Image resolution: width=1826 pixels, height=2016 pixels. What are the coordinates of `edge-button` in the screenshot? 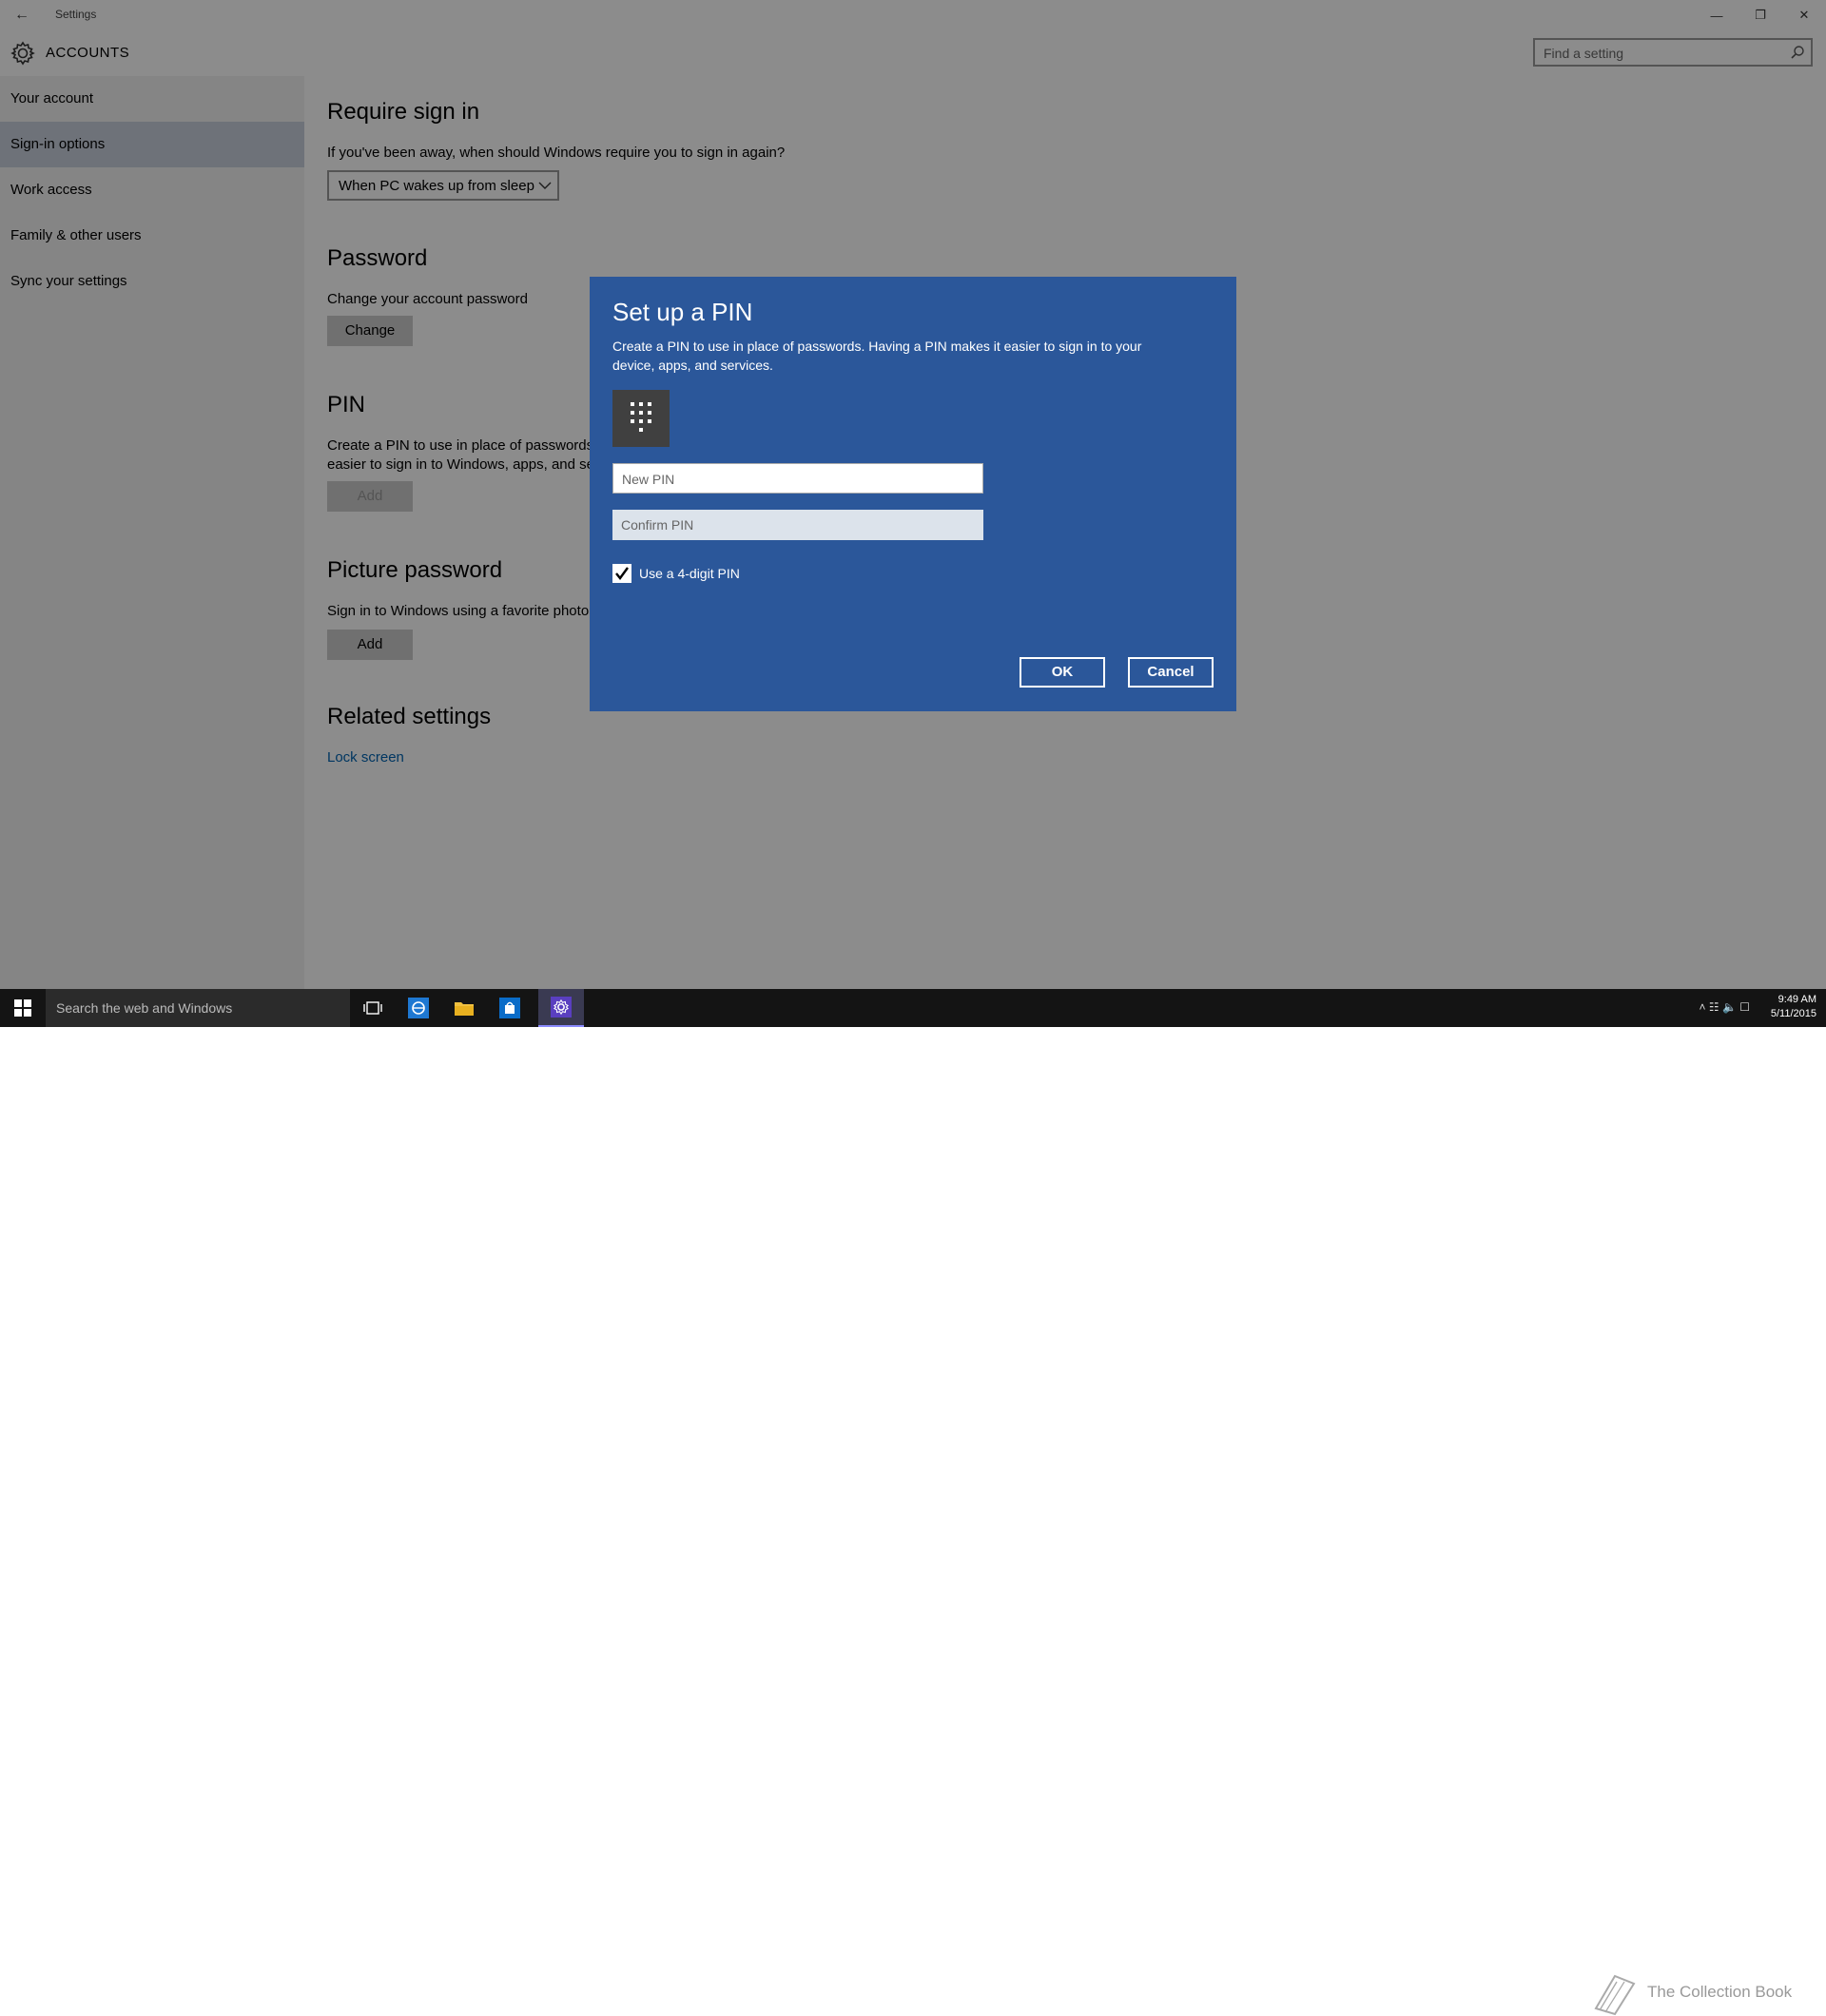 It's located at (418, 1008).